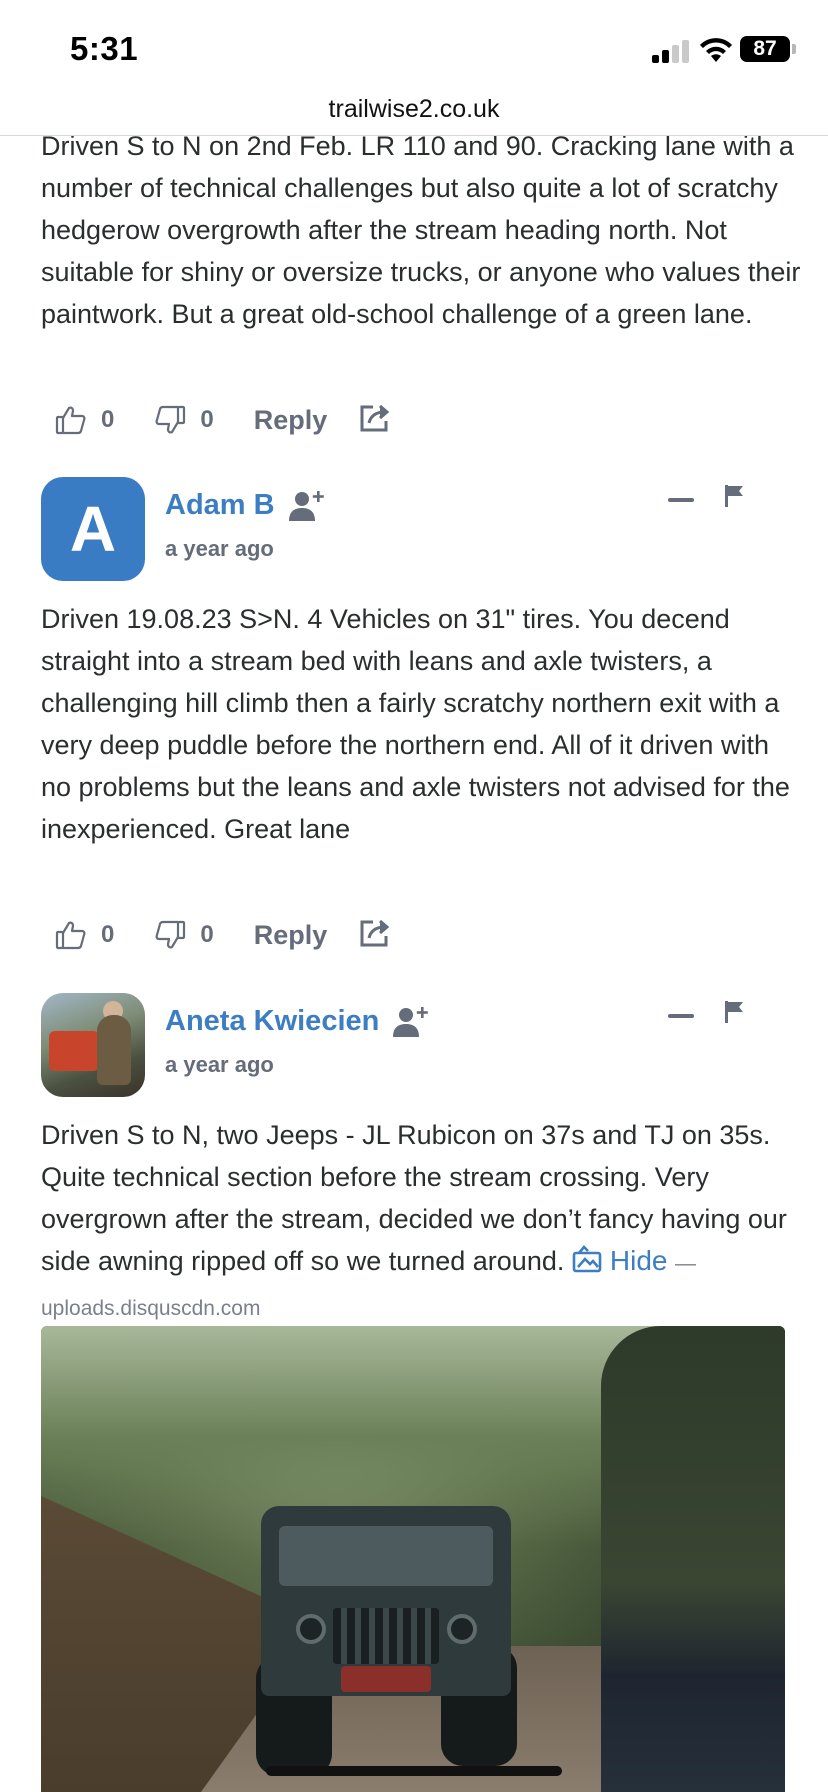  I want to click on status-bar: 5:31 87, so click(414, 45).